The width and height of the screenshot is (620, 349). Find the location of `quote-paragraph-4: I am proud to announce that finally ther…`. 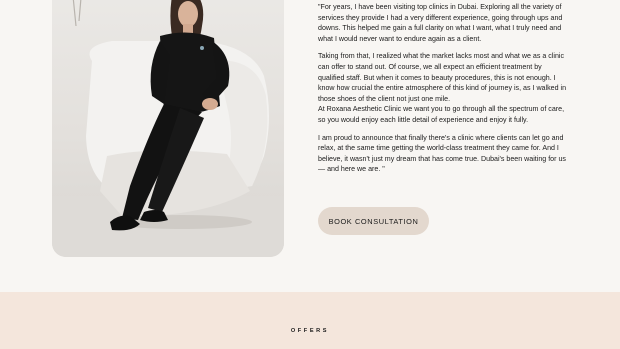

quote-paragraph-4: I am proud to announce that finally ther… is located at coordinates (442, 153).